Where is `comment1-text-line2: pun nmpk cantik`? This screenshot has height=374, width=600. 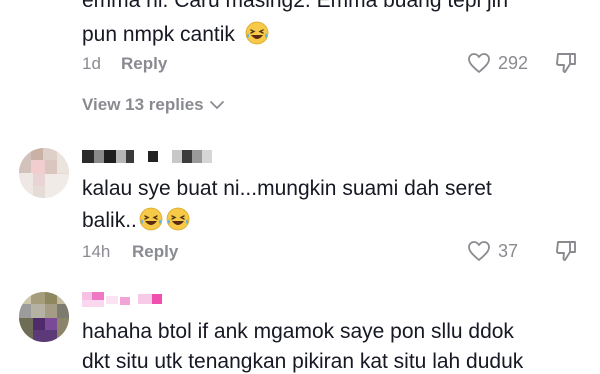 comment1-text-line2: pun nmpk cantik is located at coordinates (175, 34).